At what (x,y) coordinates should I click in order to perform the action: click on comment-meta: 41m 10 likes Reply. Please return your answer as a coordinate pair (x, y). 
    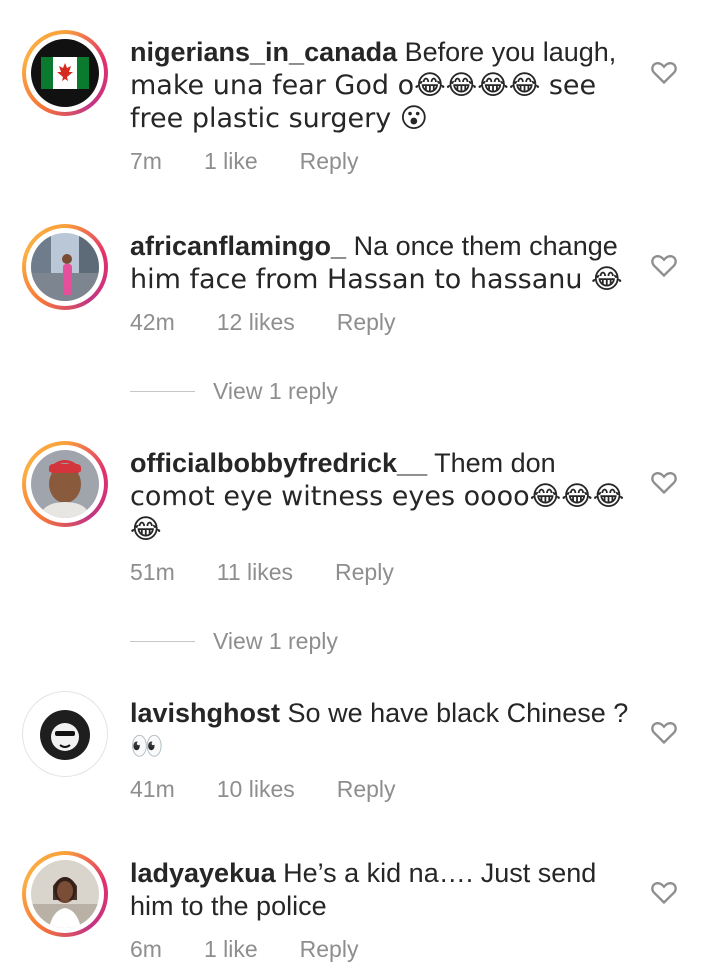
    Looking at the image, I should click on (284, 789).